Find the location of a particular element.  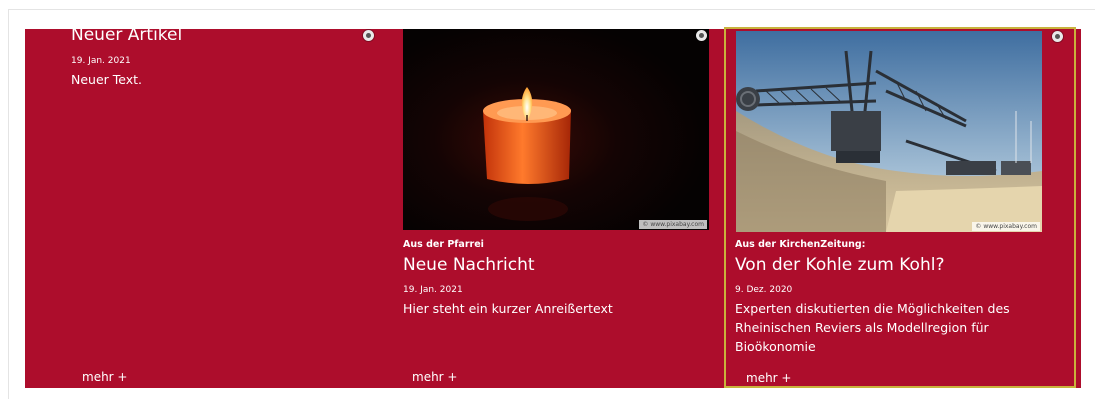

card-category: Aus der KirchenZeitung: is located at coordinates (800, 244).